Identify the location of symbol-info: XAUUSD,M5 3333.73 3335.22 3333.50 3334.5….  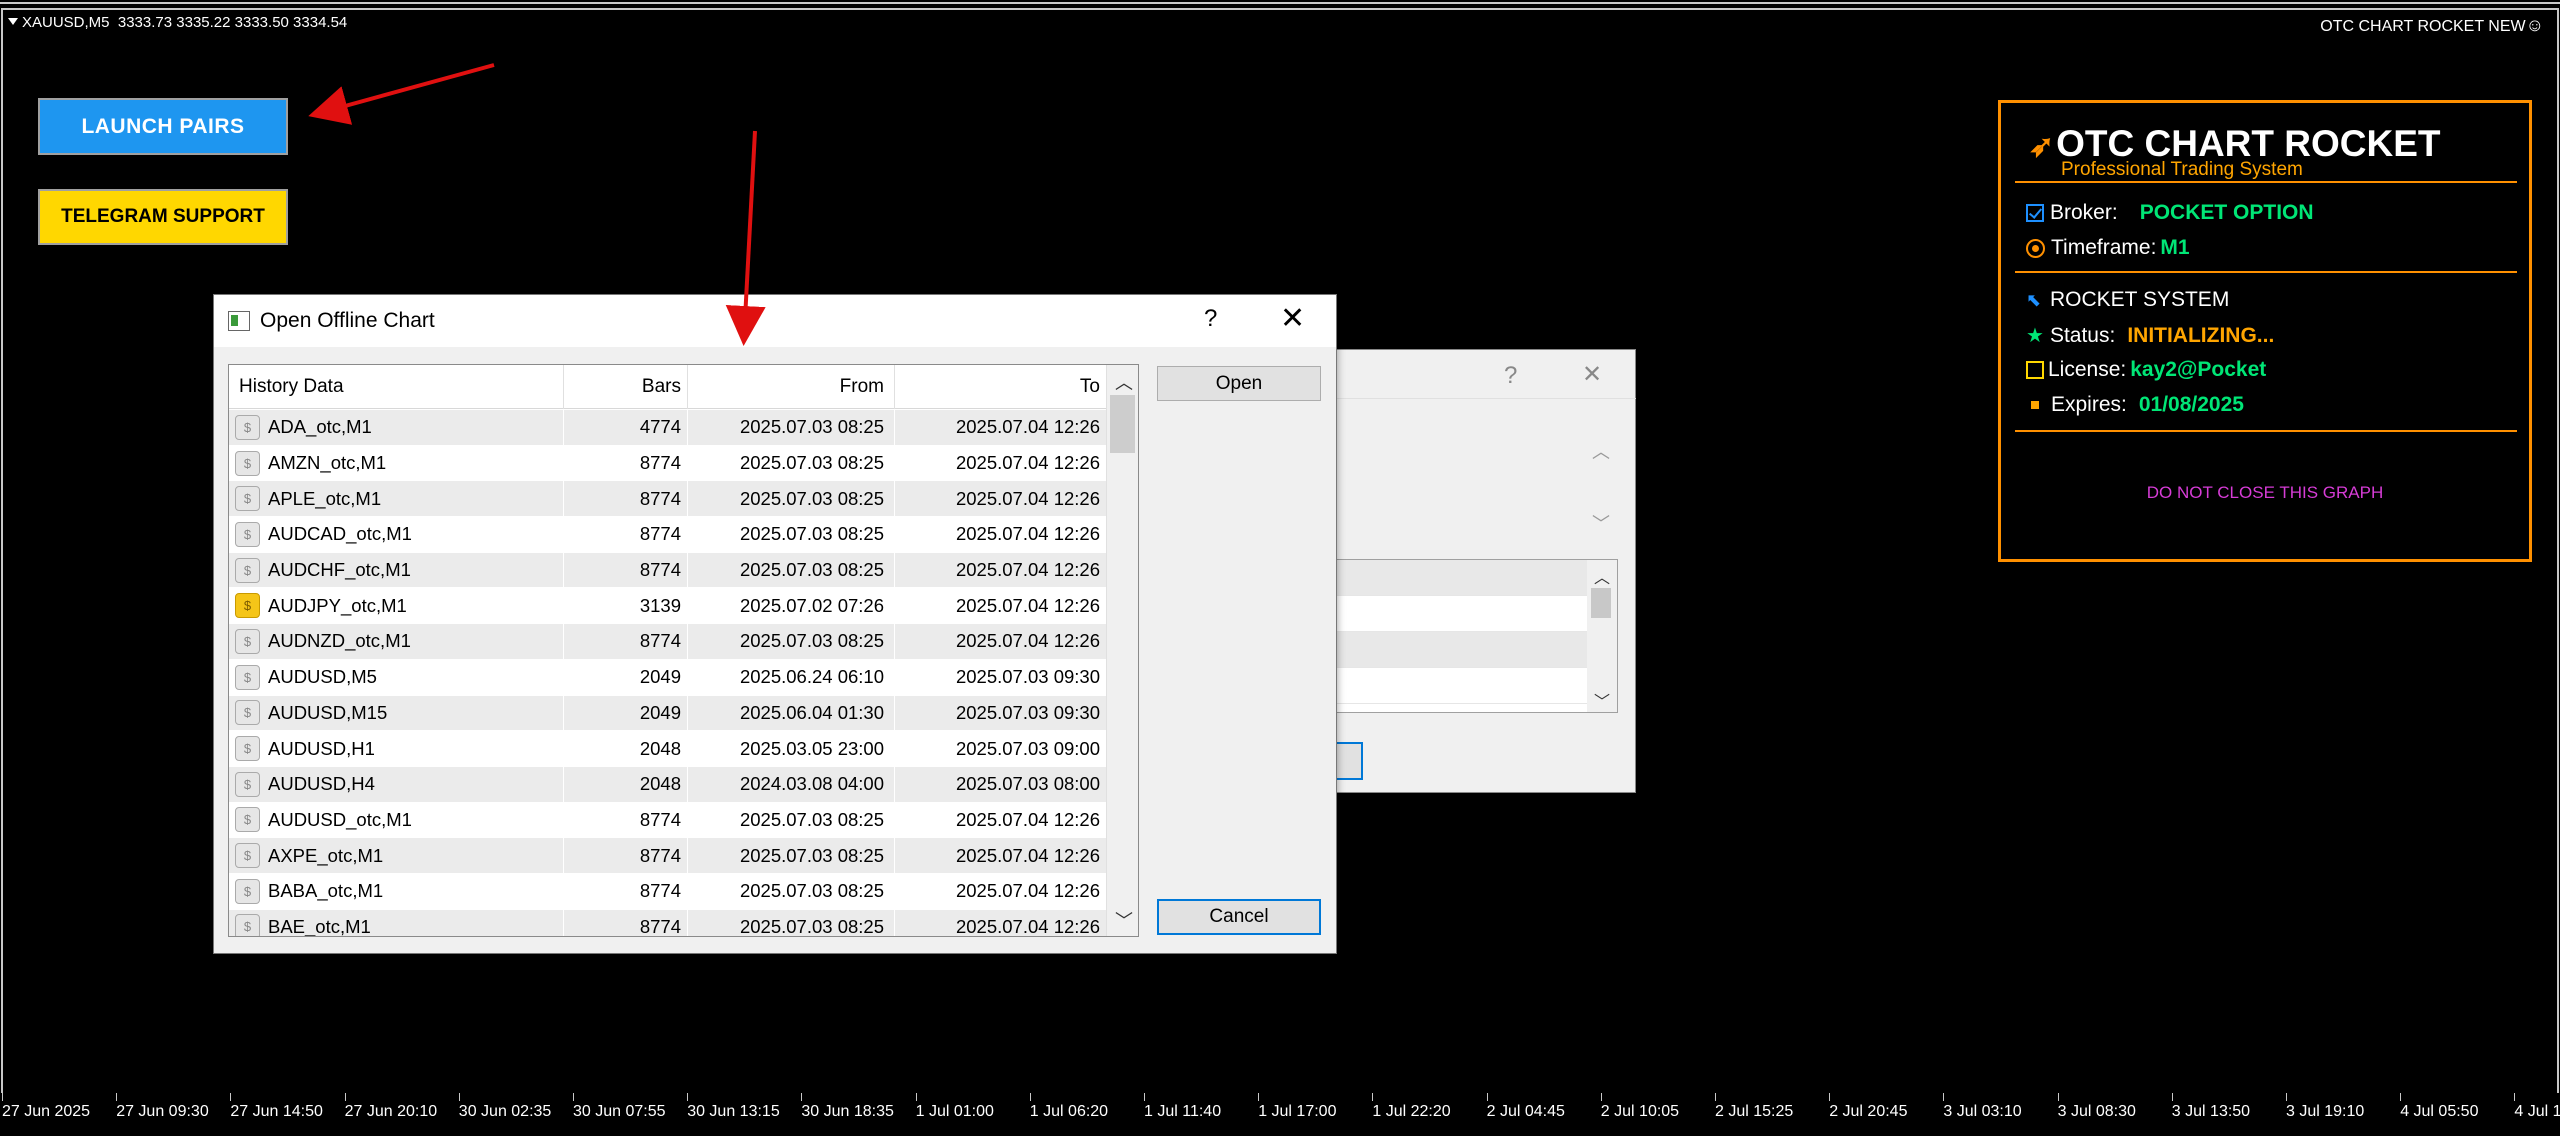
(177, 22).